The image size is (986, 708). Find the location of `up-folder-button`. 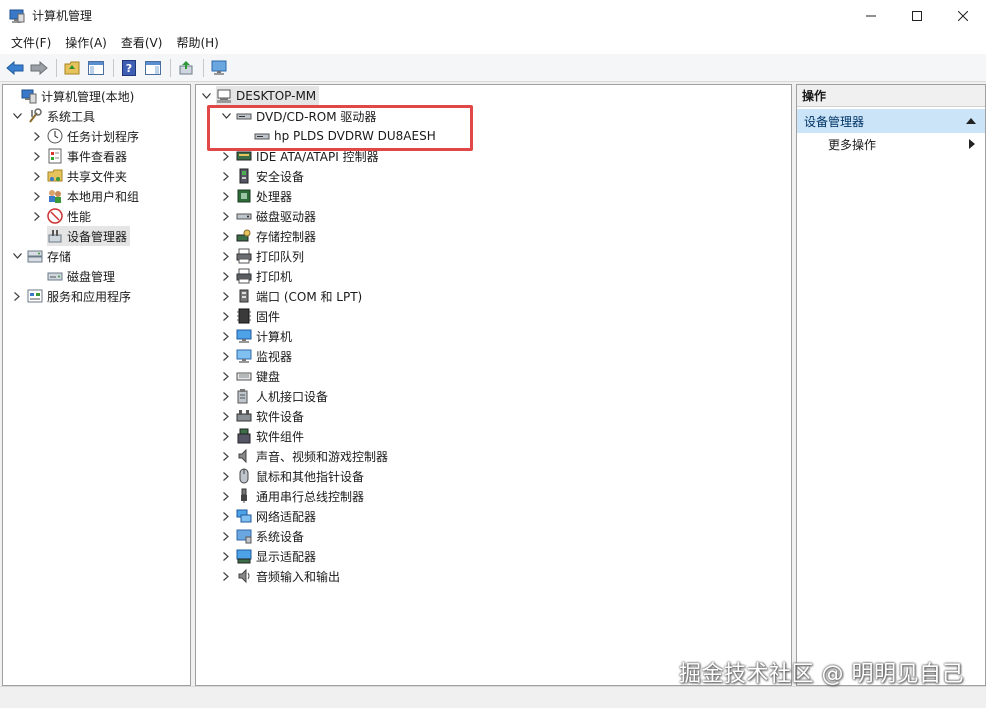

up-folder-button is located at coordinates (72, 68).